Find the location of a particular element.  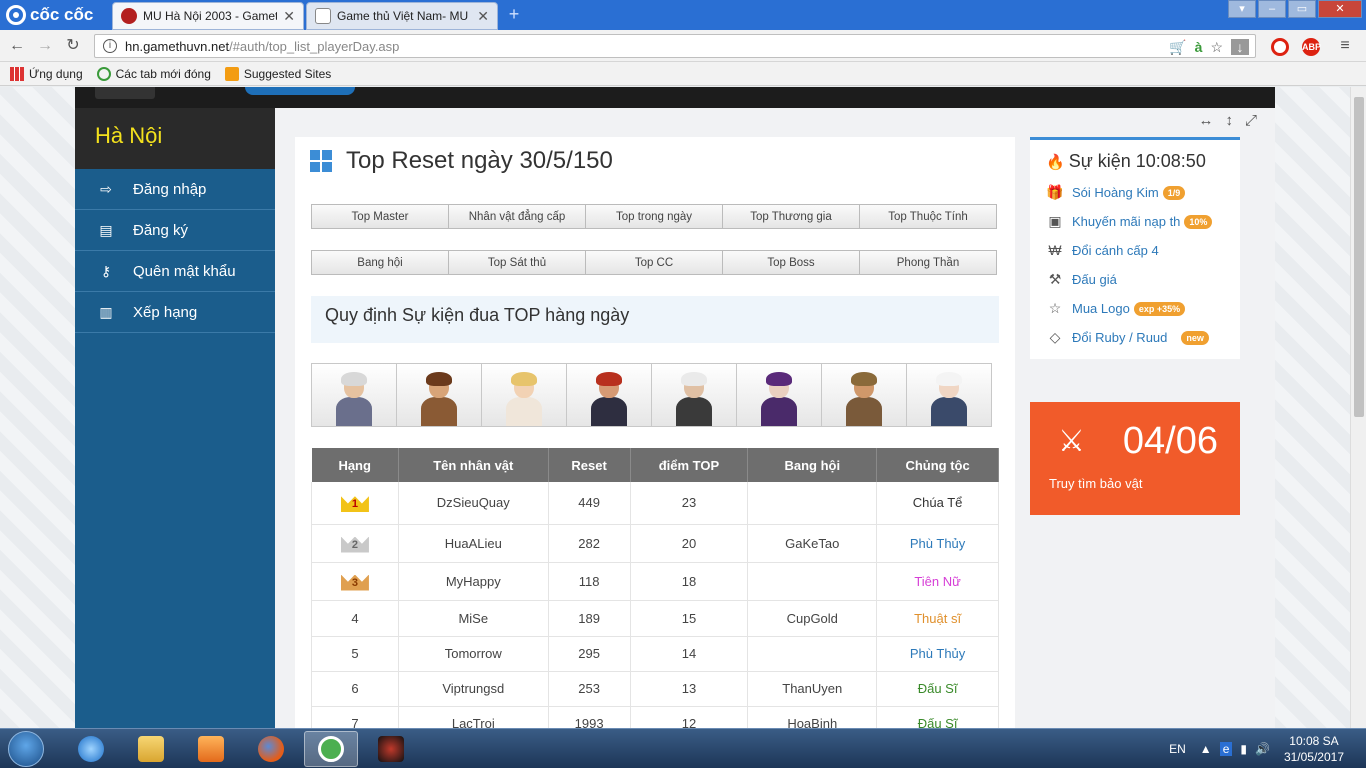

table-row: 7 LacTroi 1993 12 HoaBinh Đấu Sĩ is located at coordinates (655, 717).